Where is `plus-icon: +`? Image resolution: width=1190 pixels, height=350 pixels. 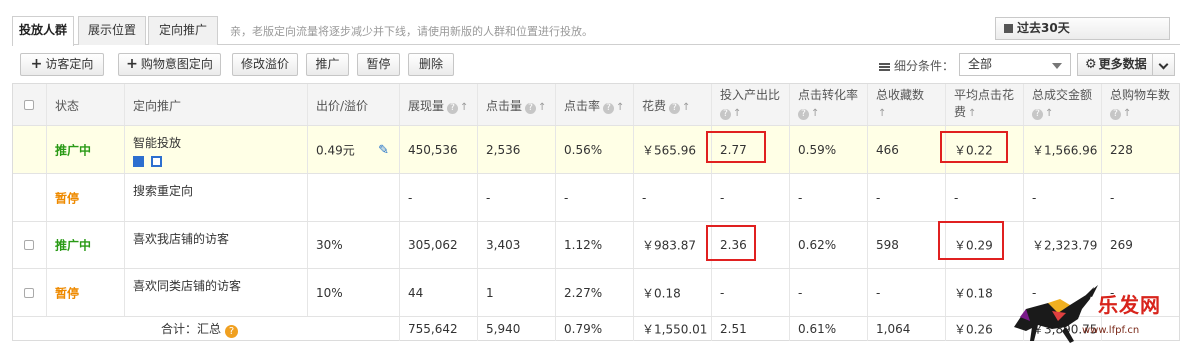 plus-icon: + is located at coordinates (132, 64).